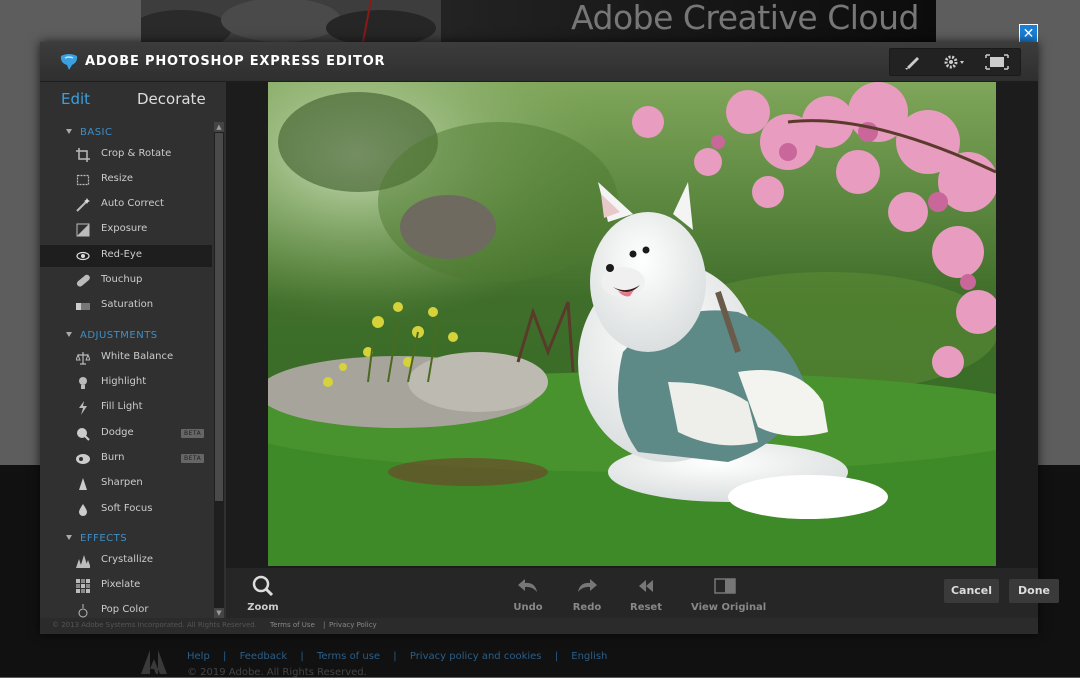 This screenshot has width=1080, height=678. What do you see at coordinates (587, 607) in the screenshot?
I see `redo-label: Redo` at bounding box center [587, 607].